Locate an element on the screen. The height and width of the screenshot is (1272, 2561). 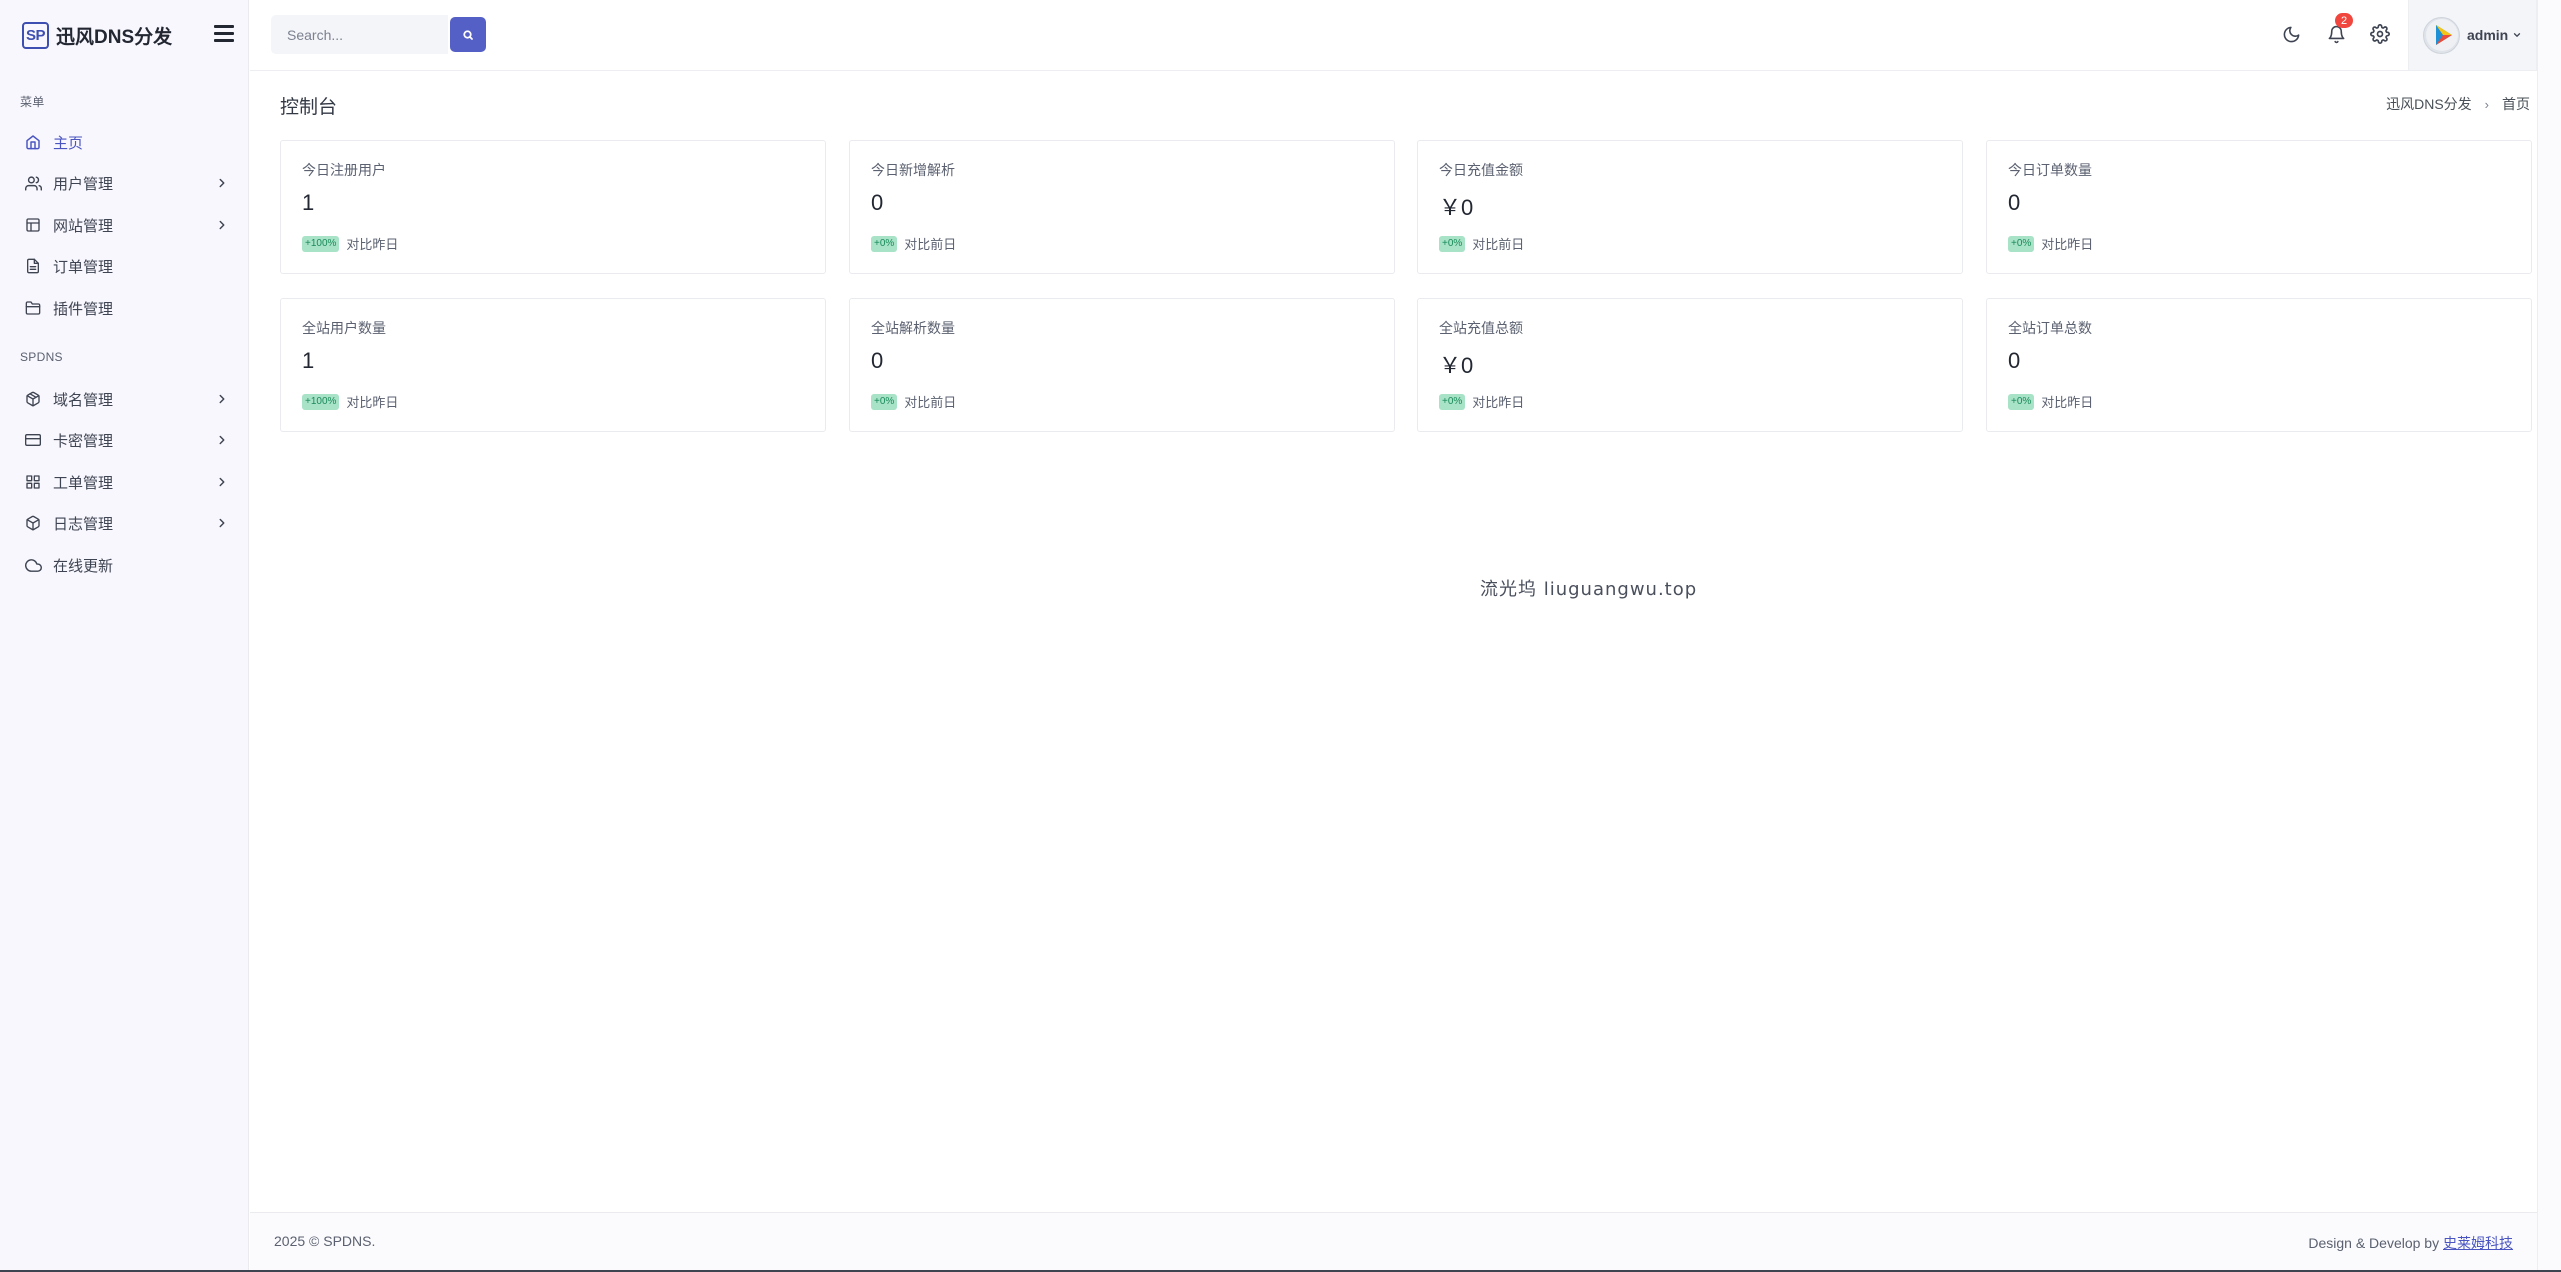
sidebar-item-label: 网站管理 is located at coordinates (83, 226).